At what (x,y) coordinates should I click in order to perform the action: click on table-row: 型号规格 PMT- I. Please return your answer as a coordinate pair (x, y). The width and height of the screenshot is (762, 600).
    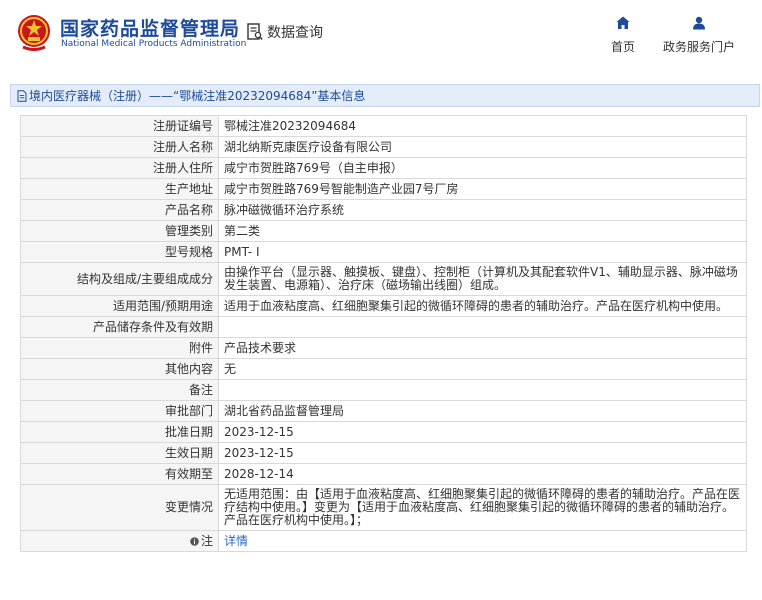
    Looking at the image, I should click on (383, 252).